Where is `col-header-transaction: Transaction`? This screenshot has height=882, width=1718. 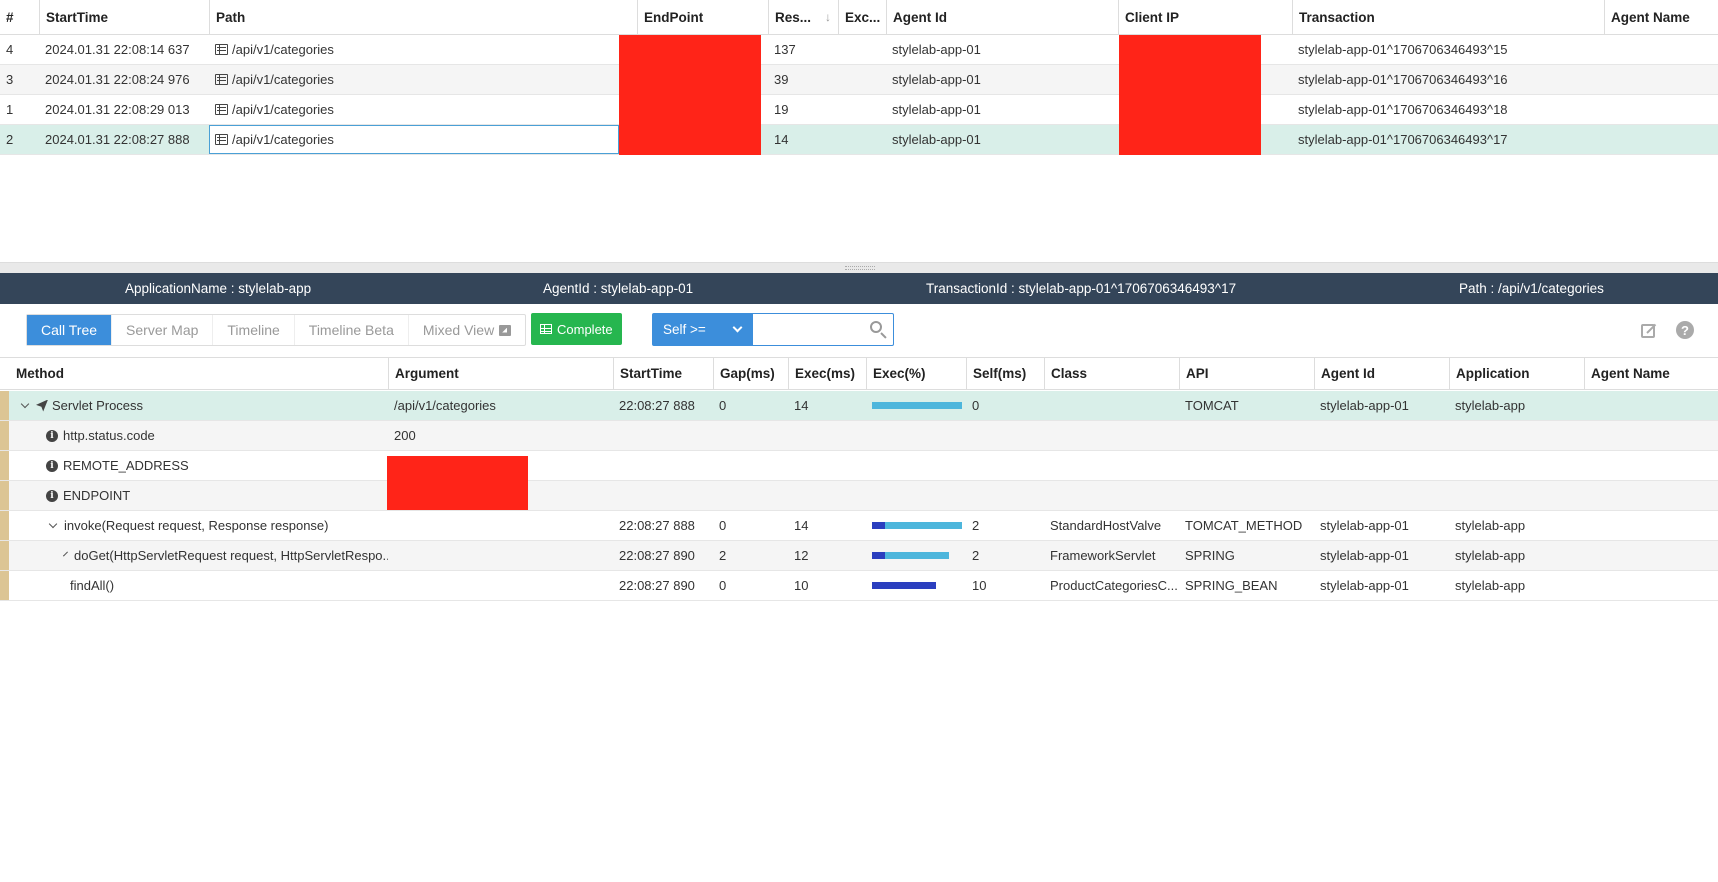
col-header-transaction: Transaction is located at coordinates (1448, 17).